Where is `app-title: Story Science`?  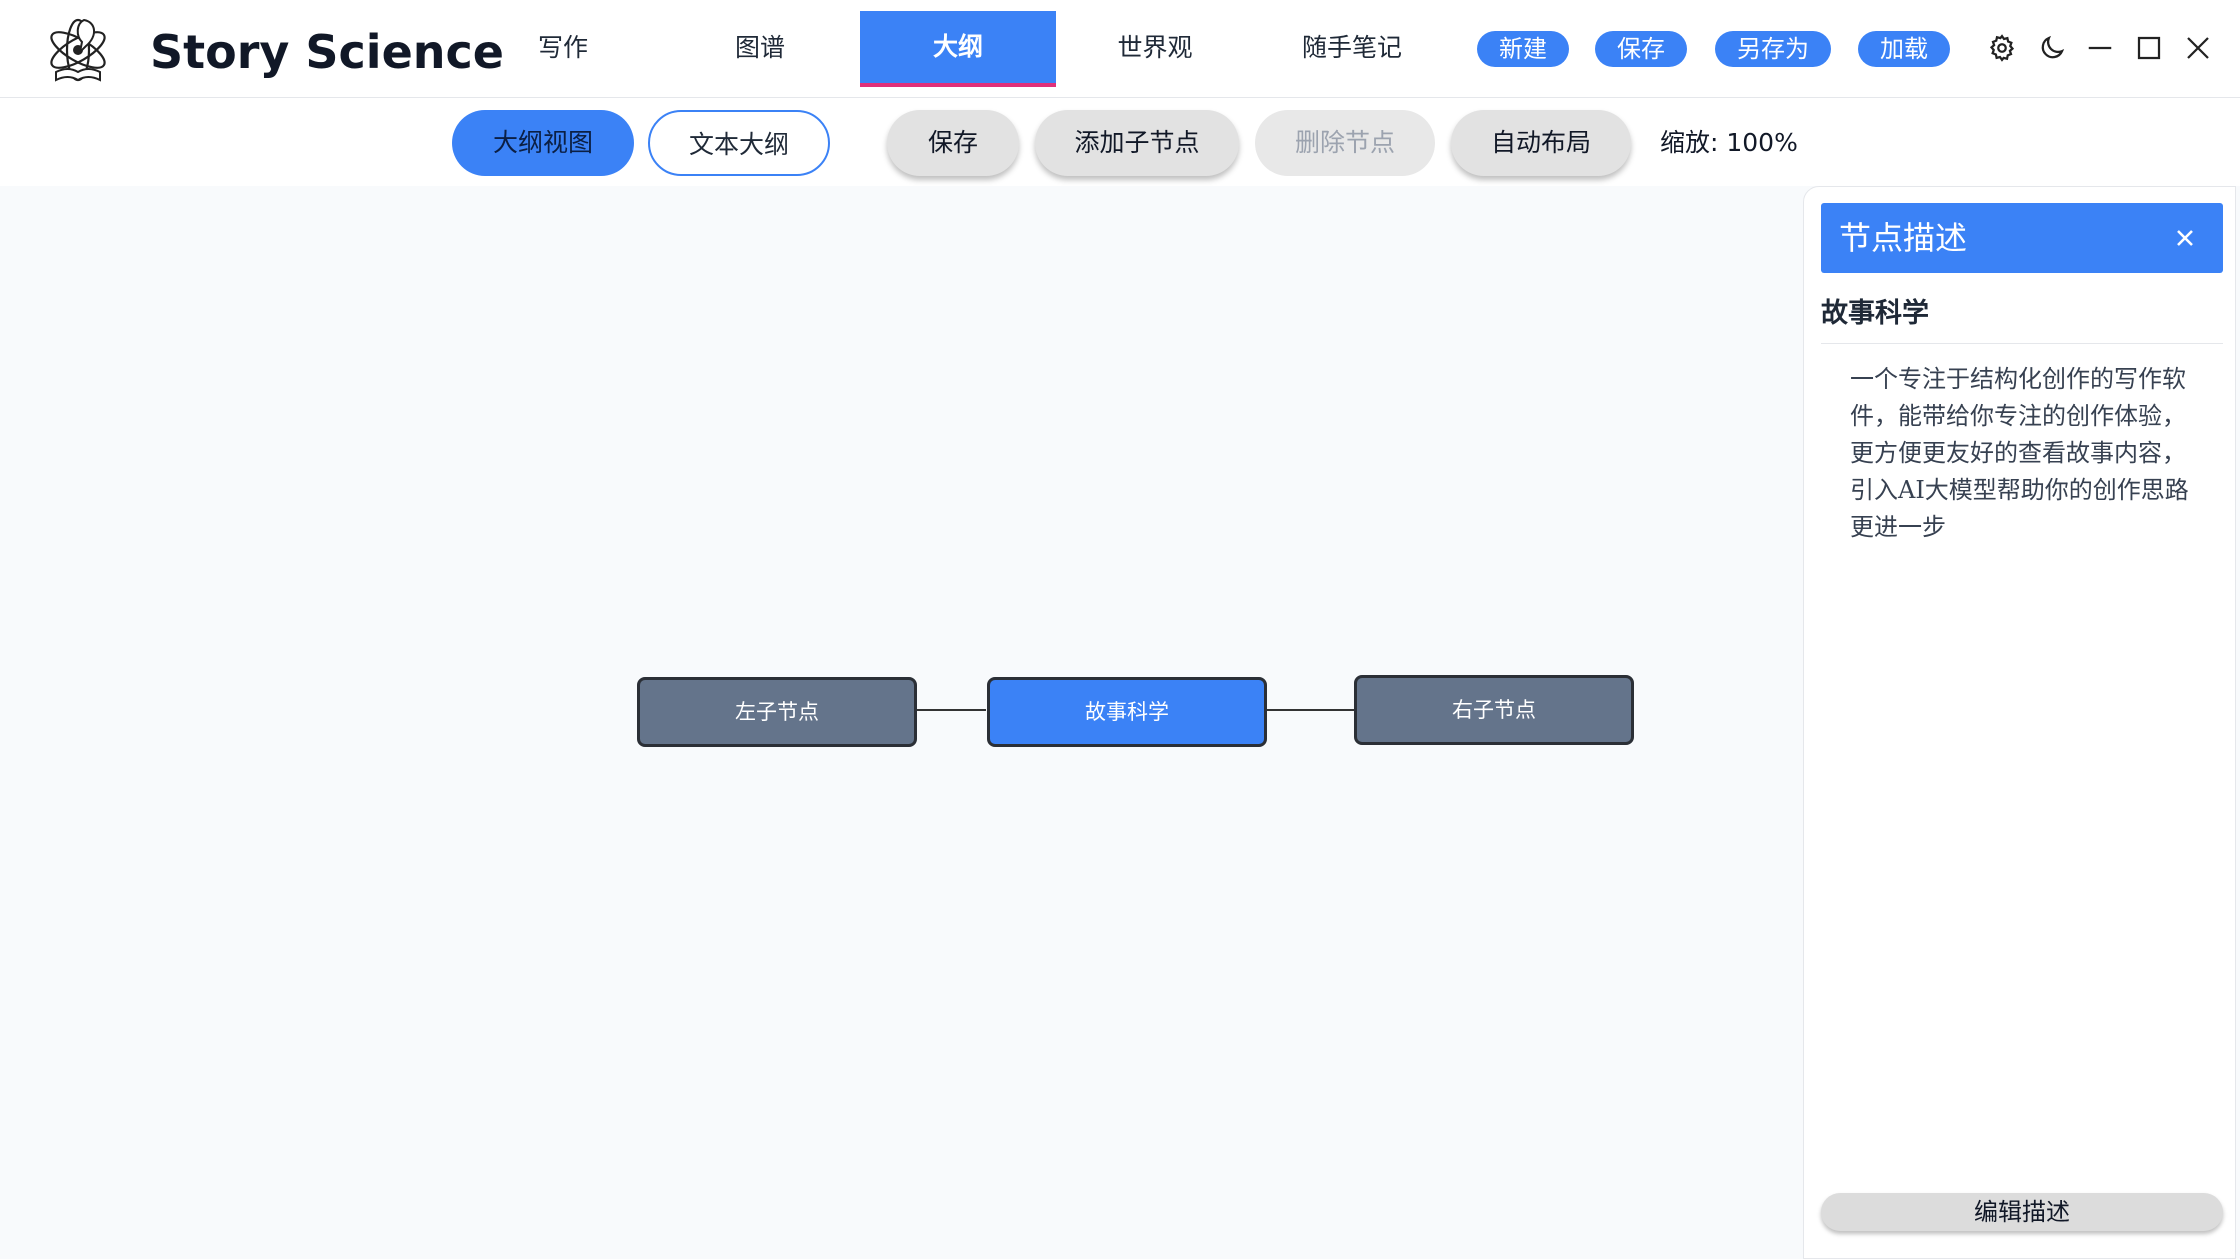
app-title: Story Science is located at coordinates (327, 52).